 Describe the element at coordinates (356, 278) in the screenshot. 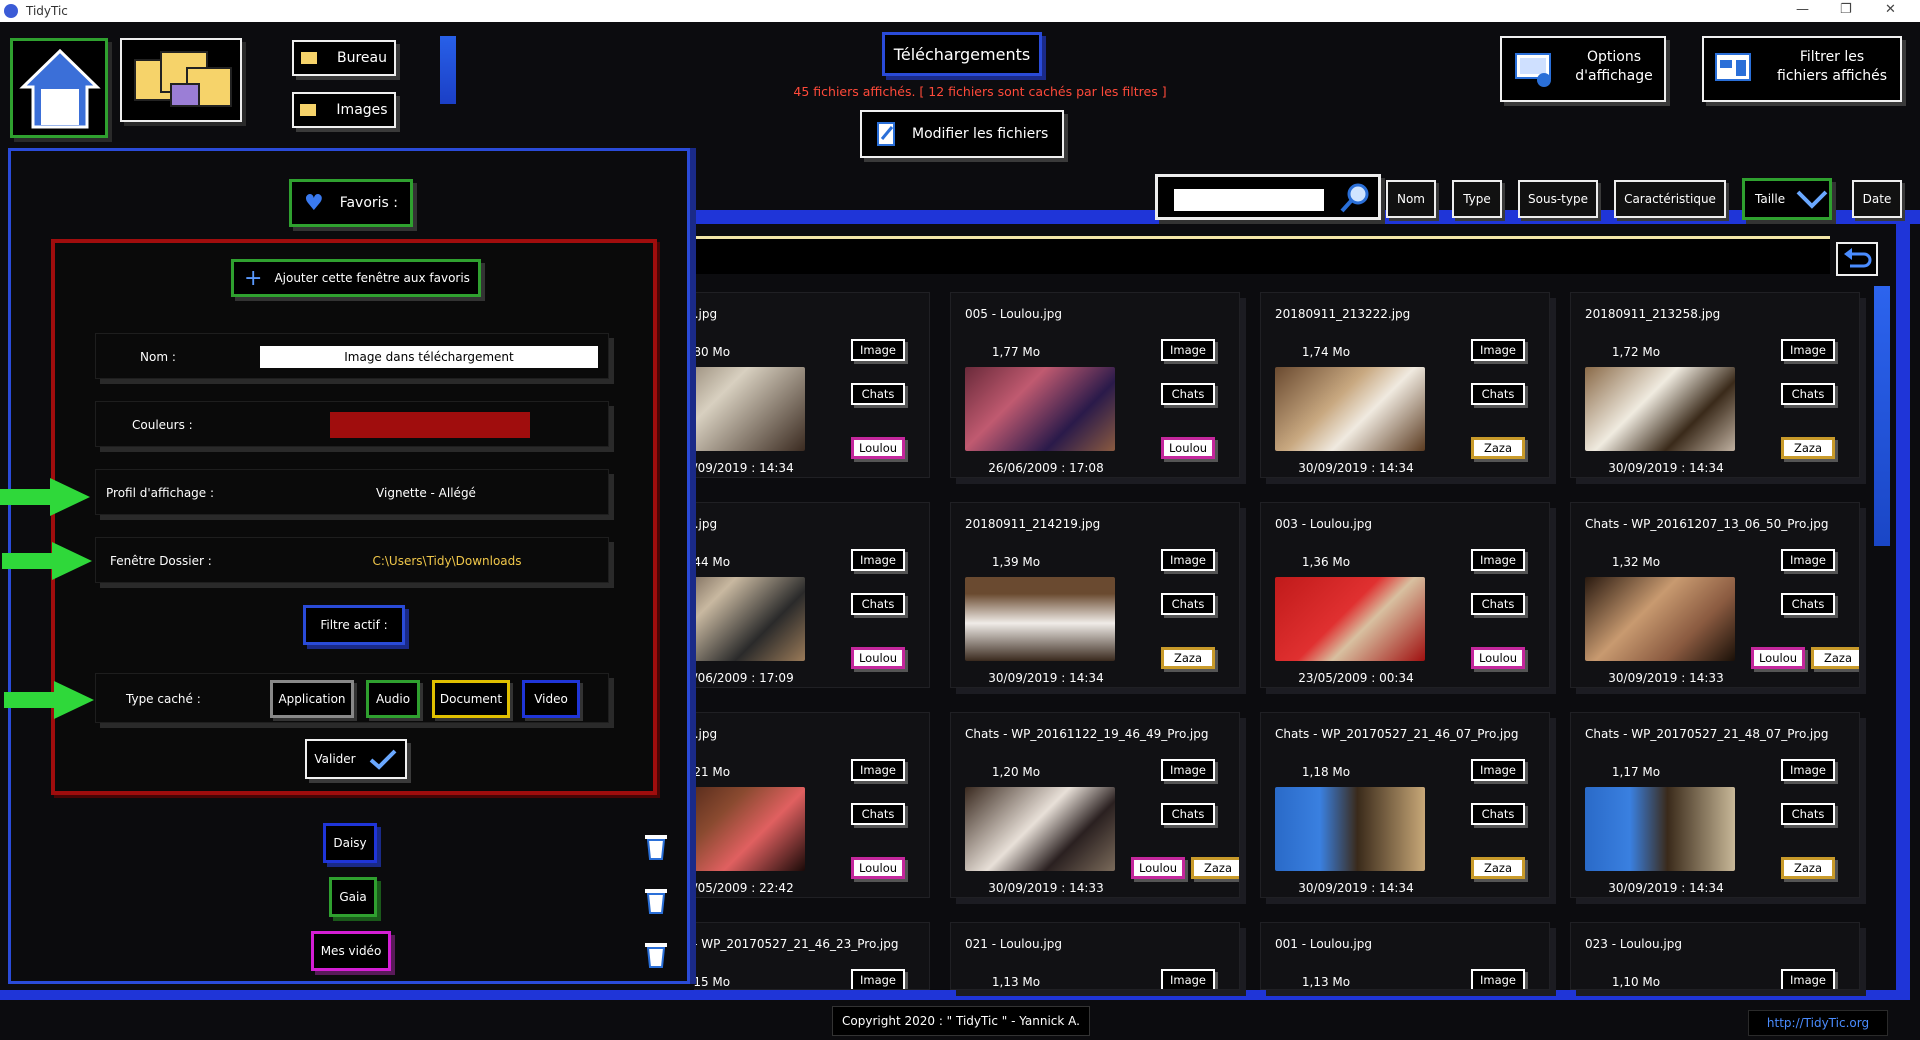

I see `add-favorite-button: + Ajouter cette fenêtre aux favoris` at that location.